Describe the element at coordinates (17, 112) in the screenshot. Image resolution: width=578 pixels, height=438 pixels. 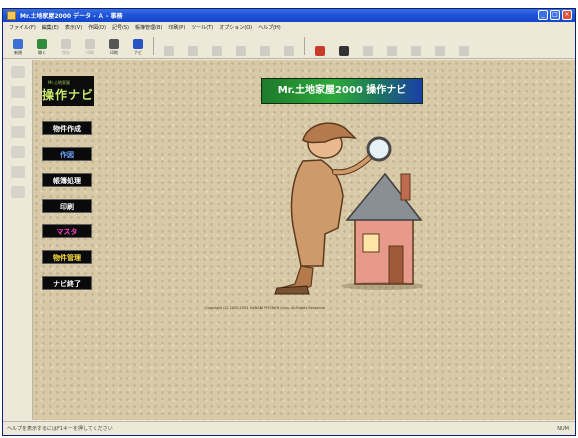
I see `edit-icon` at that location.